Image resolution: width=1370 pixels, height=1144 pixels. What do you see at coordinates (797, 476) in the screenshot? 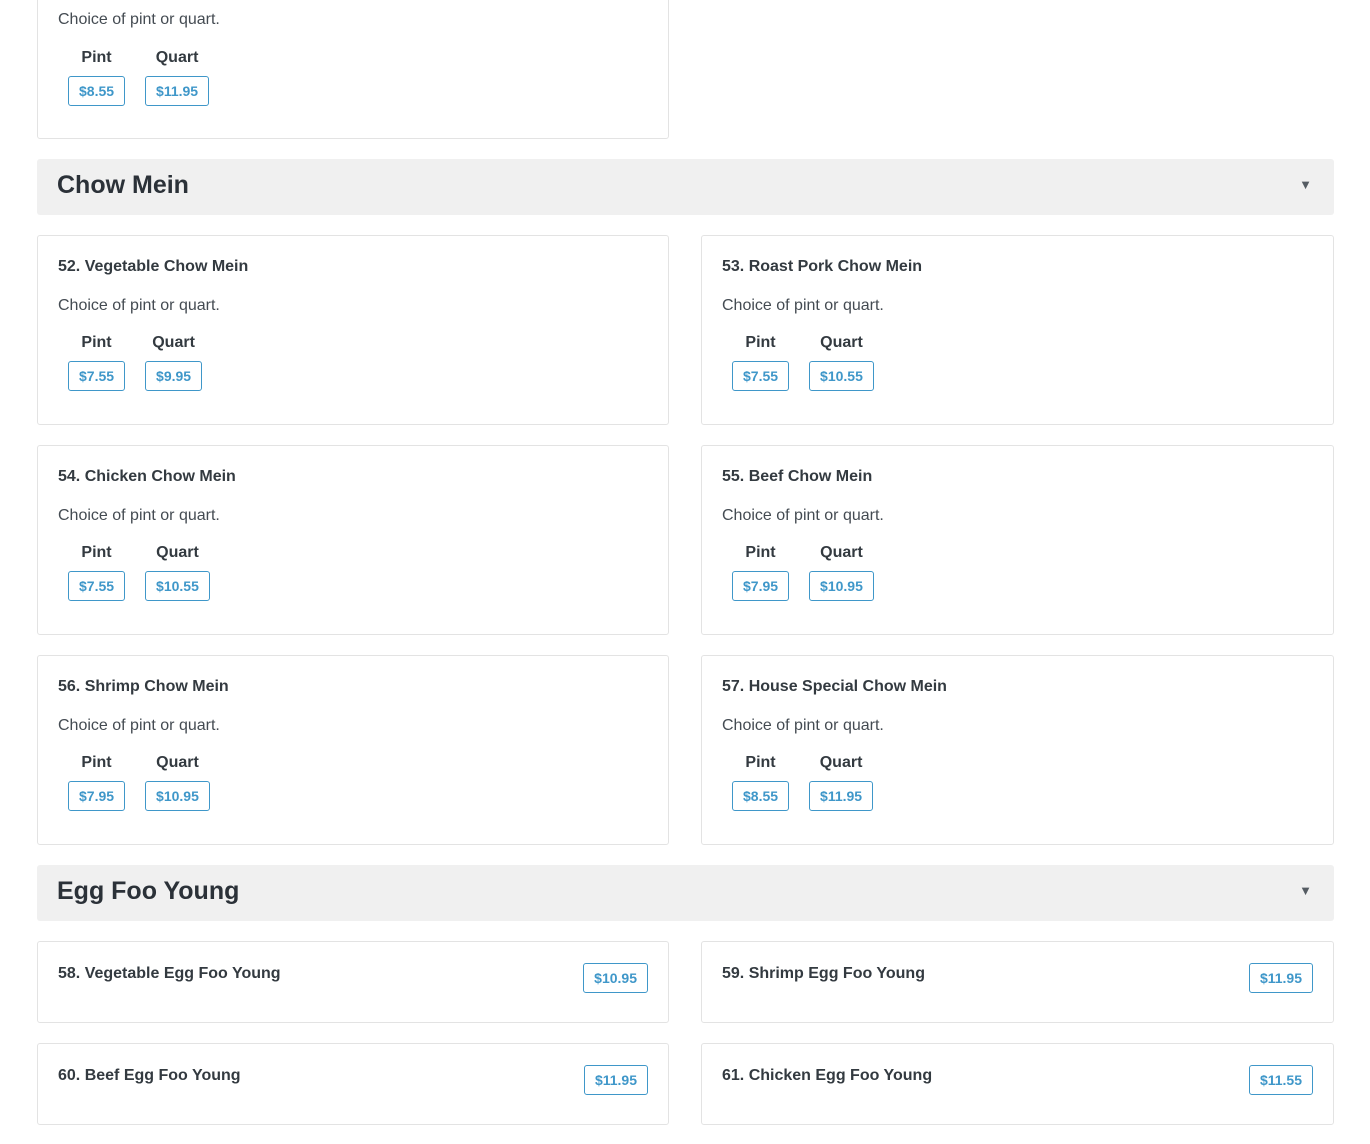
I see `item-name: 55. Beef Chow Mein` at bounding box center [797, 476].